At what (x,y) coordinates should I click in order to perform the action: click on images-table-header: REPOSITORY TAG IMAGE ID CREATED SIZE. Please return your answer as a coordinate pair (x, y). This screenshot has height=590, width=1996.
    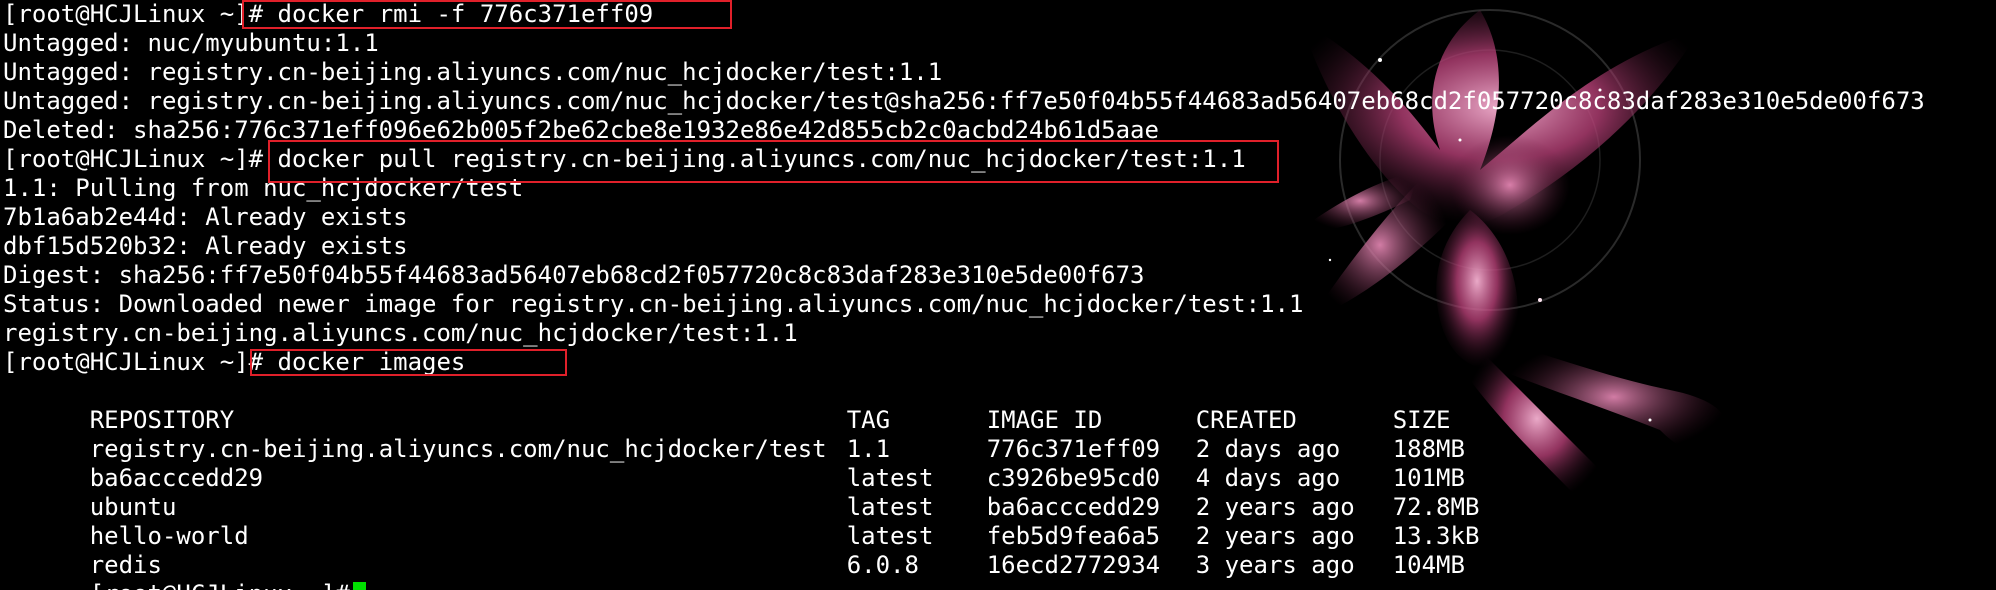
    Looking at the image, I should click on (964, 405).